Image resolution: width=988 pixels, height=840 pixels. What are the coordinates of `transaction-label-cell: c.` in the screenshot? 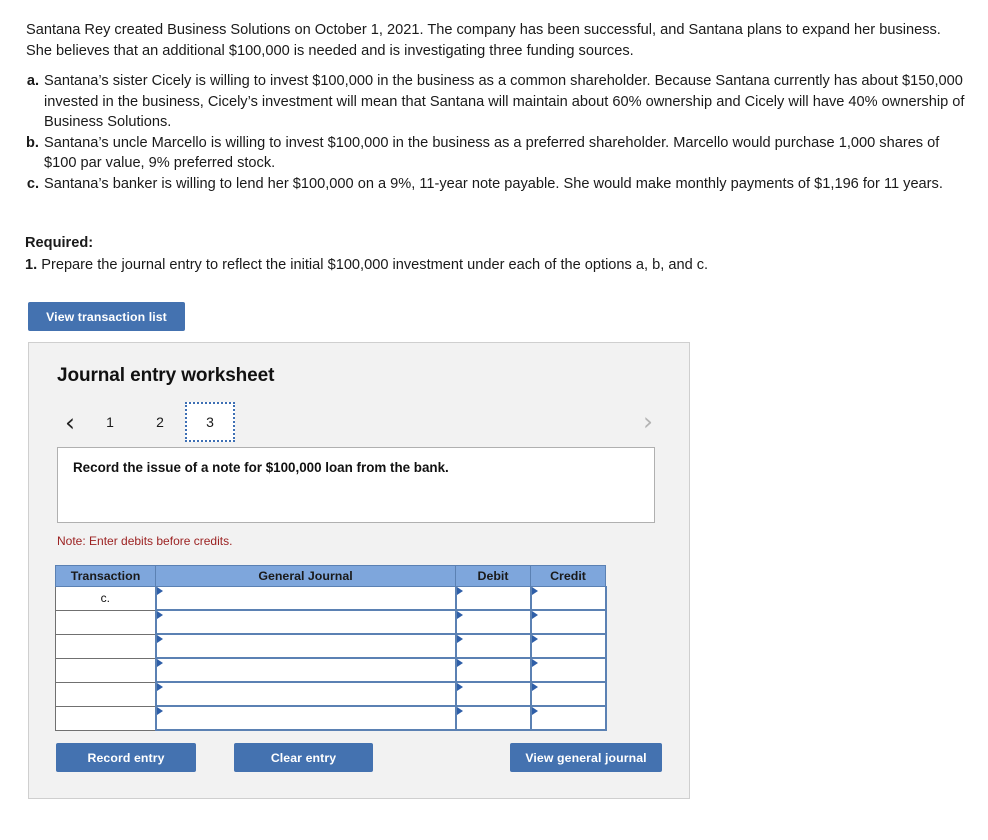 It's located at (105, 598).